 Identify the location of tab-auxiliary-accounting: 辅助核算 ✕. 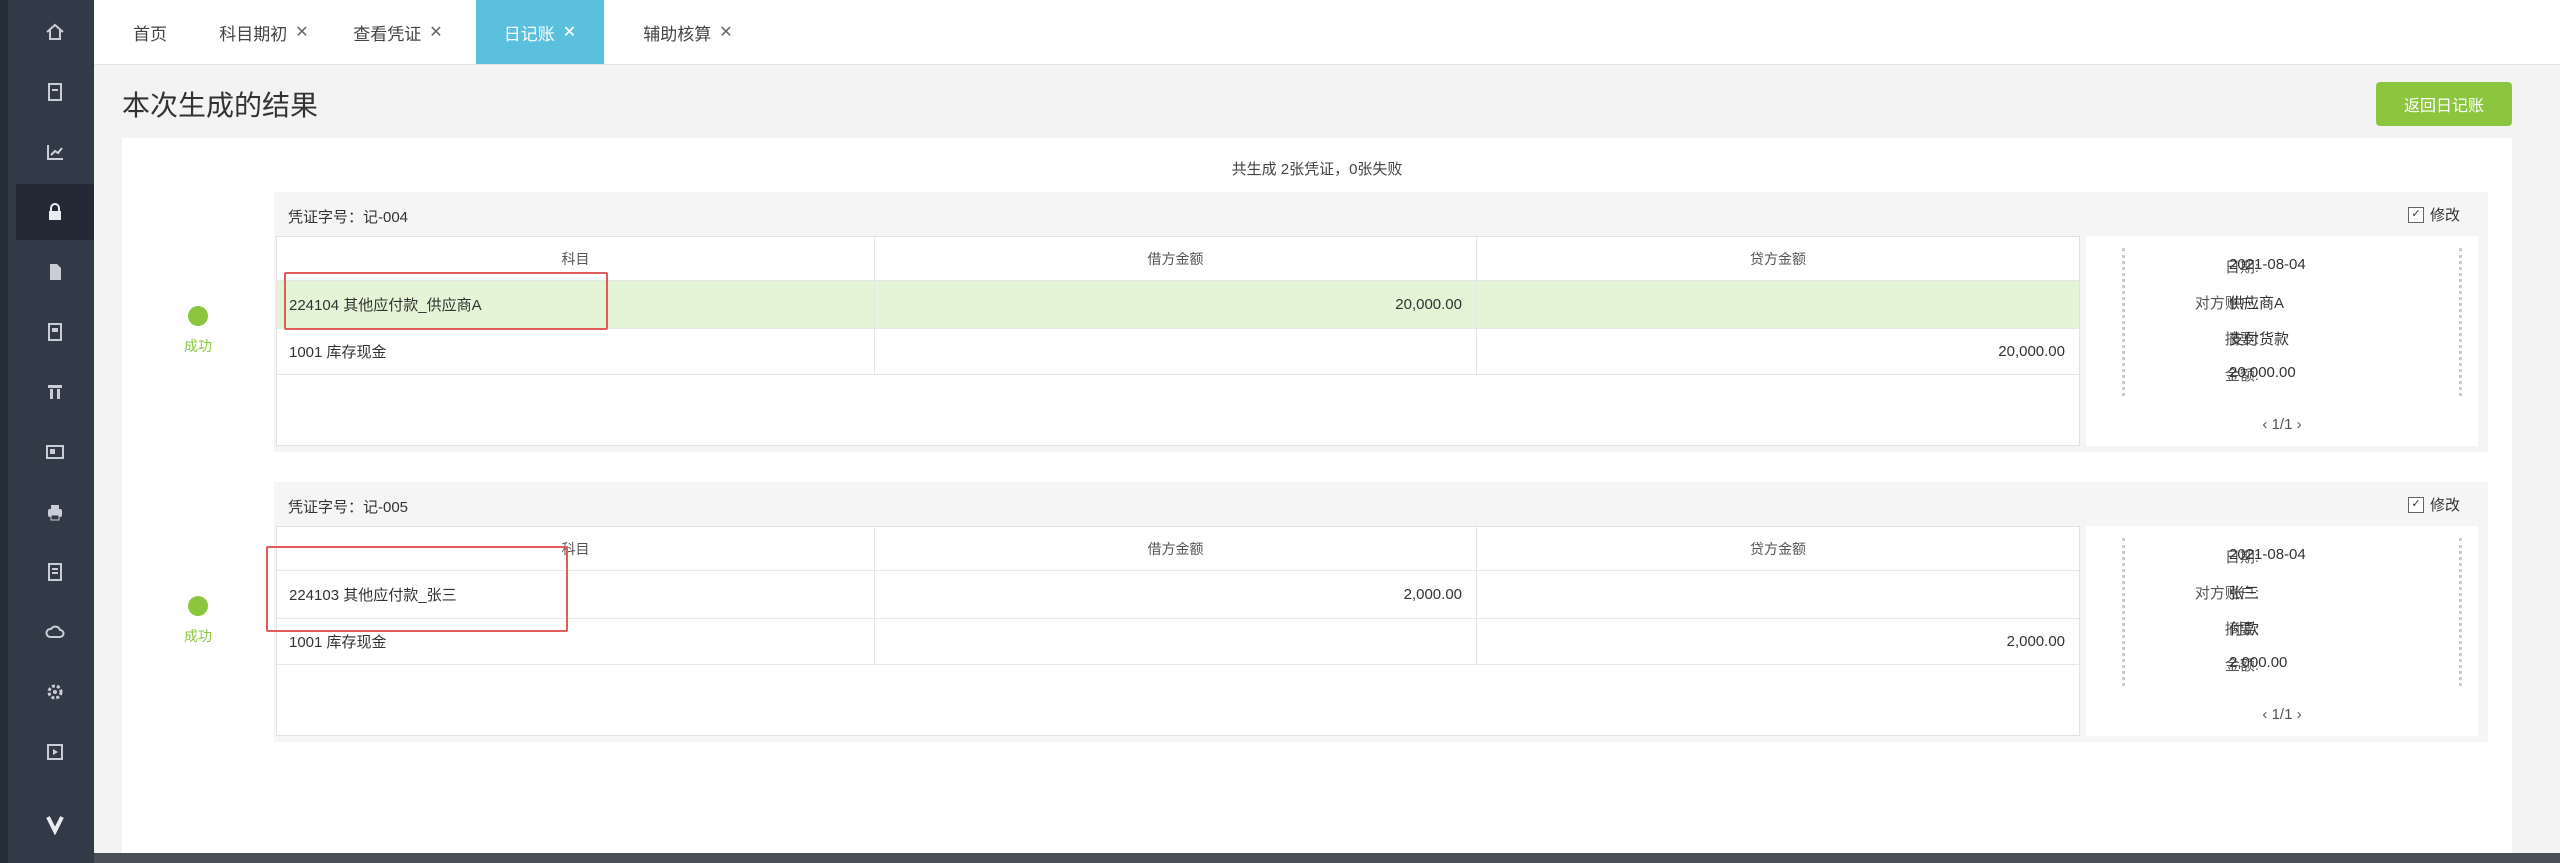
(688, 32).